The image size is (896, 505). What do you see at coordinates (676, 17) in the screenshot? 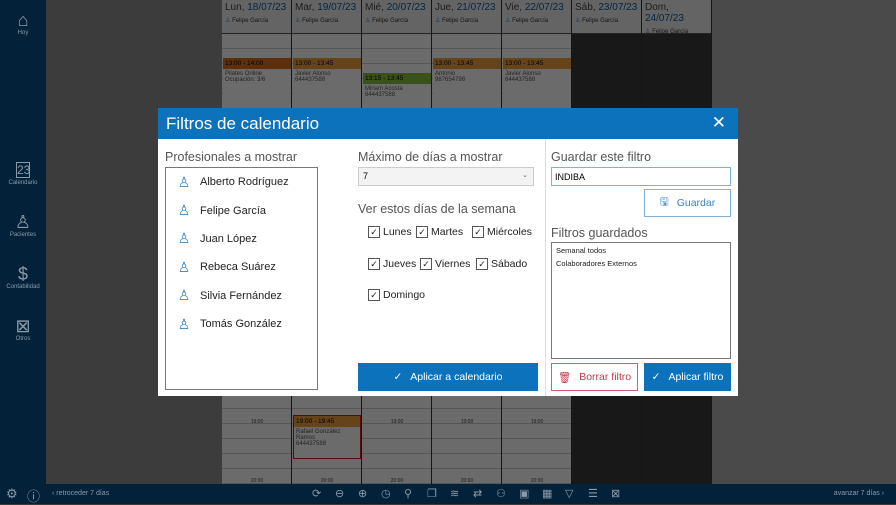
I see `day-header: Dom, 24/07/23 ♙ Felipe García` at bounding box center [676, 17].